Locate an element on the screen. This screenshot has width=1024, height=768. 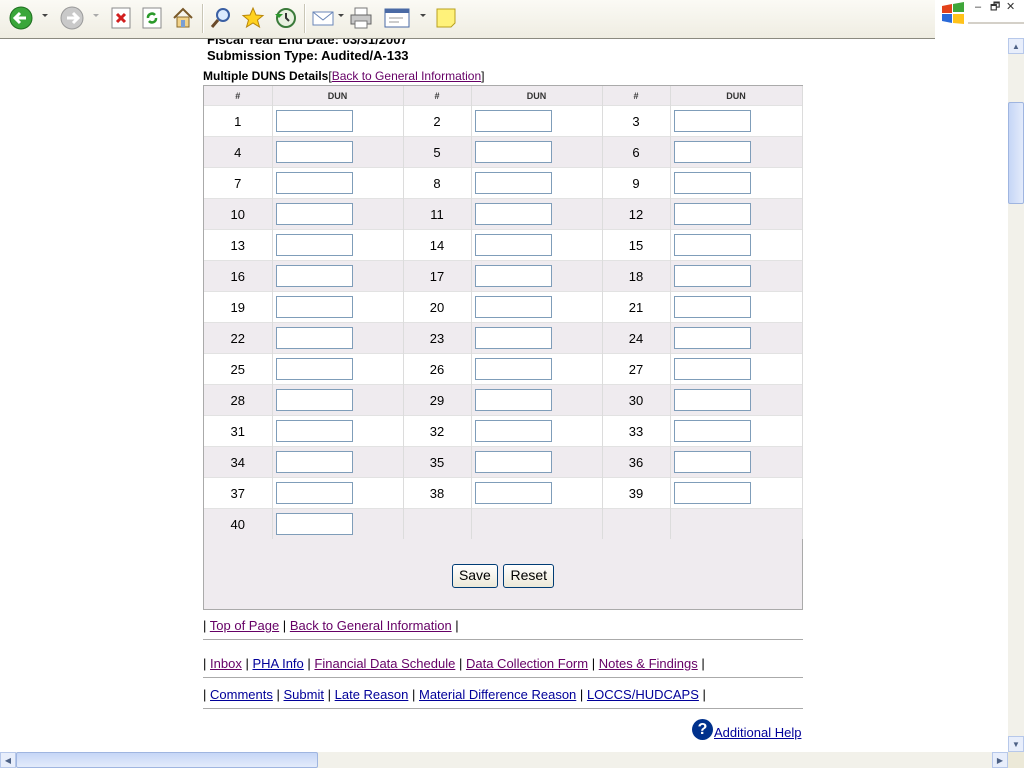
back-dropdown-icon is located at coordinates (45, 15).